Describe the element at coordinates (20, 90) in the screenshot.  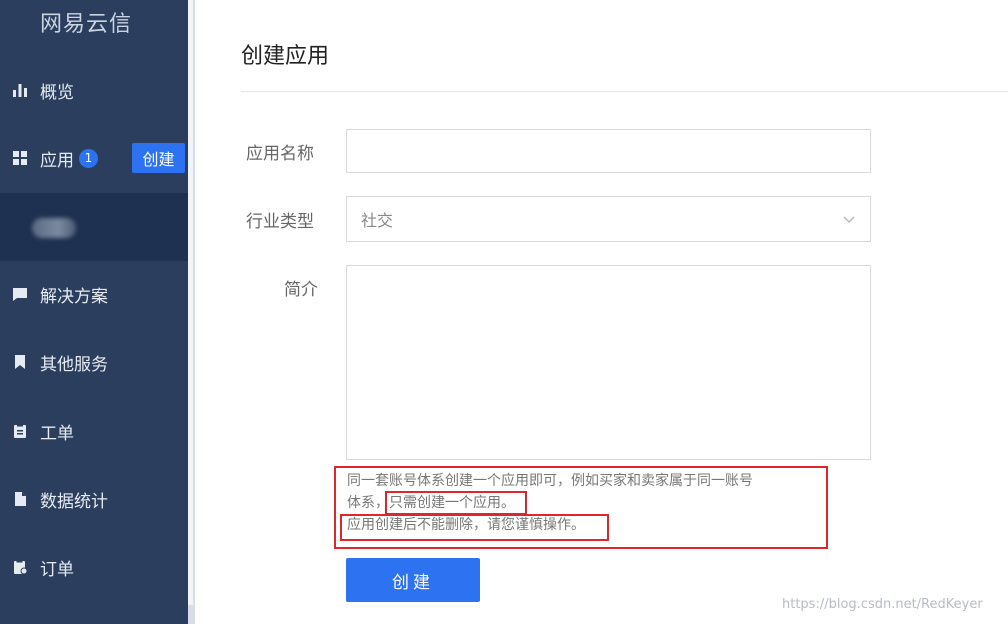
I see `bar-chart-icon` at that location.